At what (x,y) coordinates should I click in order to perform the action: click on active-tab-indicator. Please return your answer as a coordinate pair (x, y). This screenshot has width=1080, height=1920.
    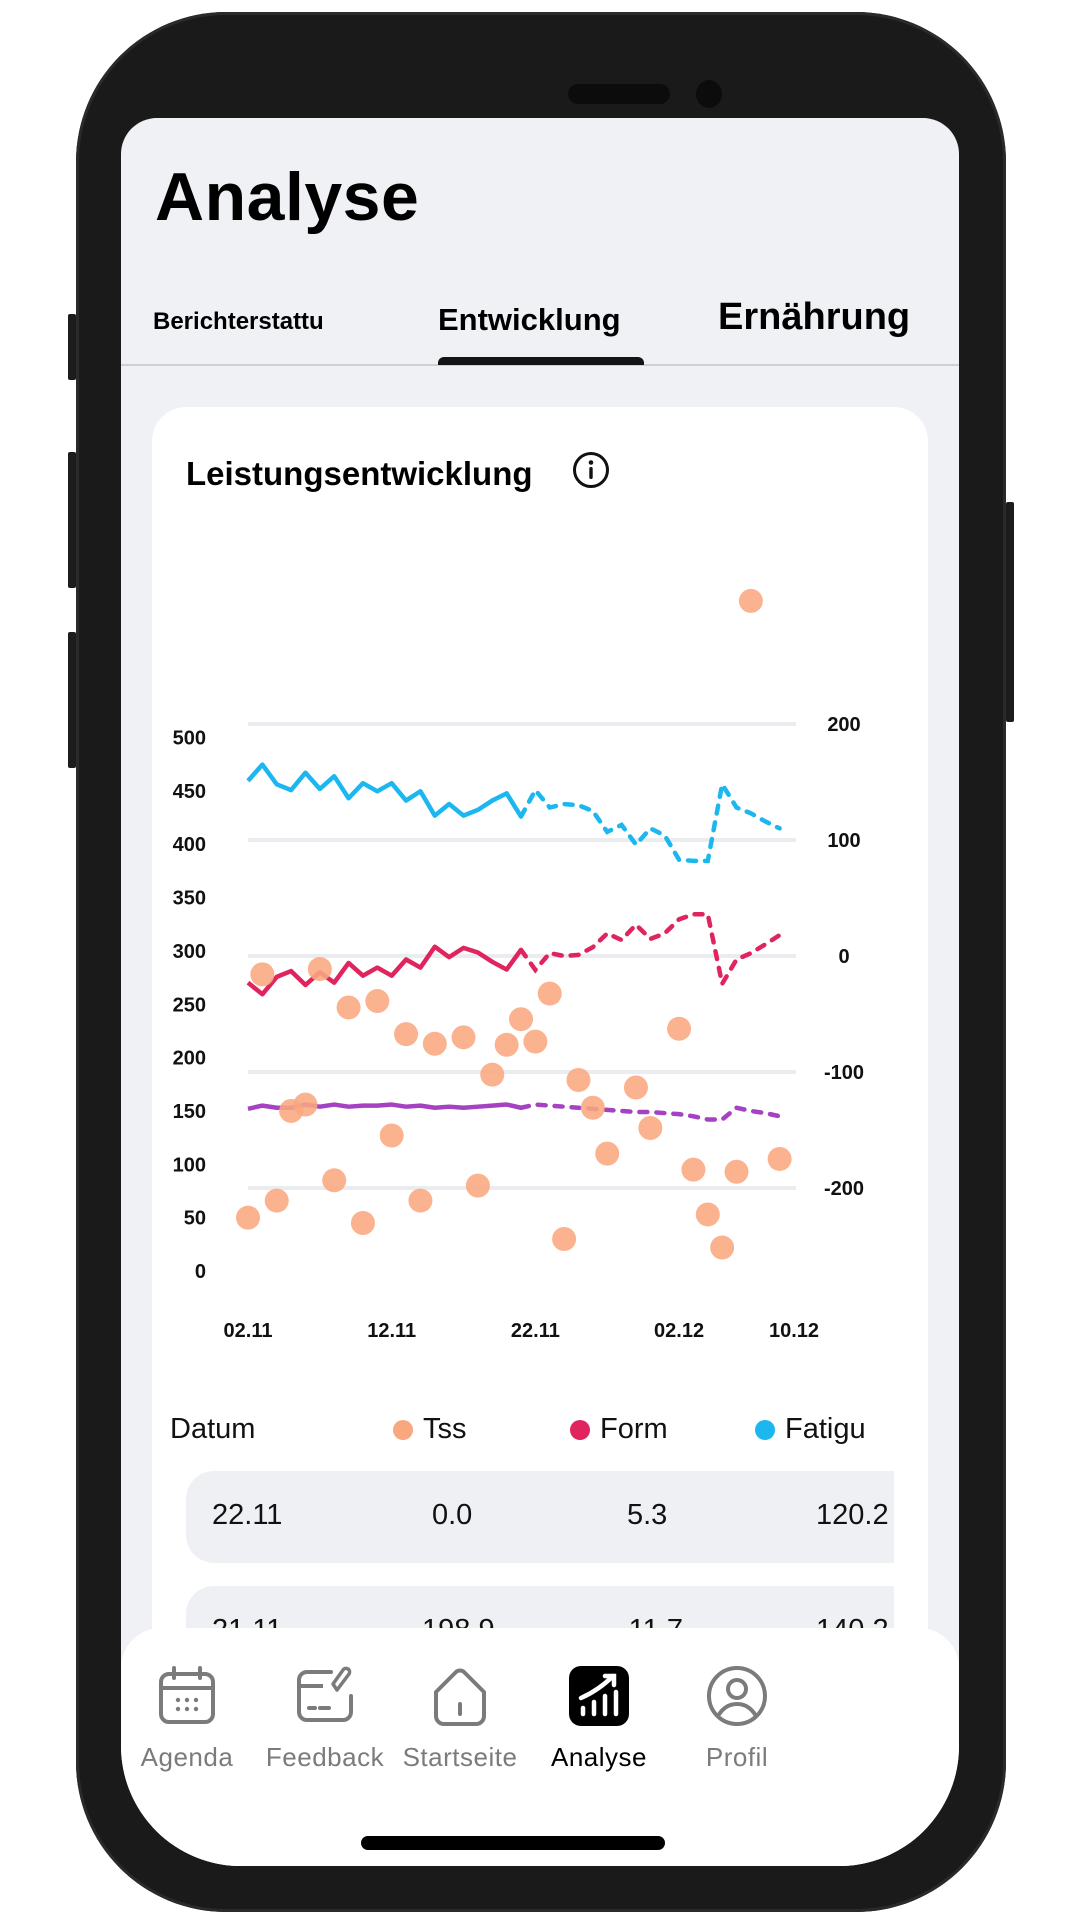
    Looking at the image, I should click on (541, 361).